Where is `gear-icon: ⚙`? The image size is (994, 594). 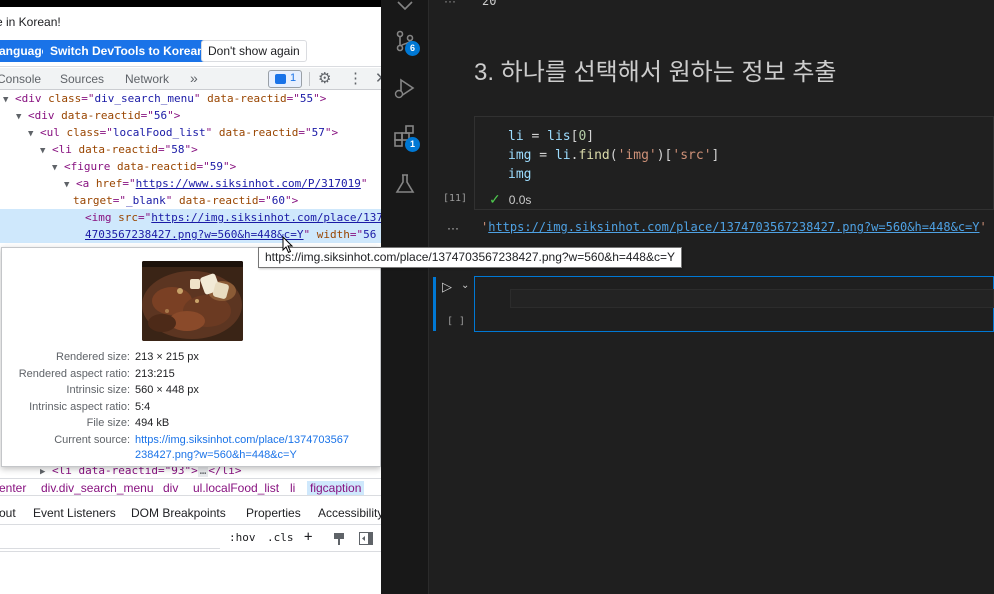 gear-icon: ⚙ is located at coordinates (324, 78).